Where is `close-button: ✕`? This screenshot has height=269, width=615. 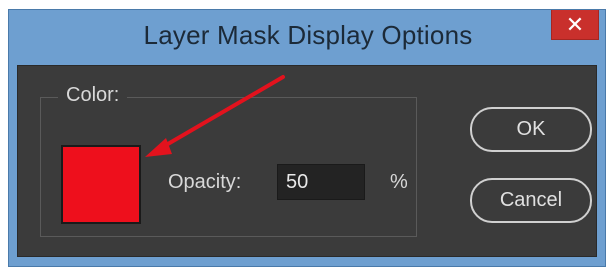 close-button: ✕ is located at coordinates (575, 25).